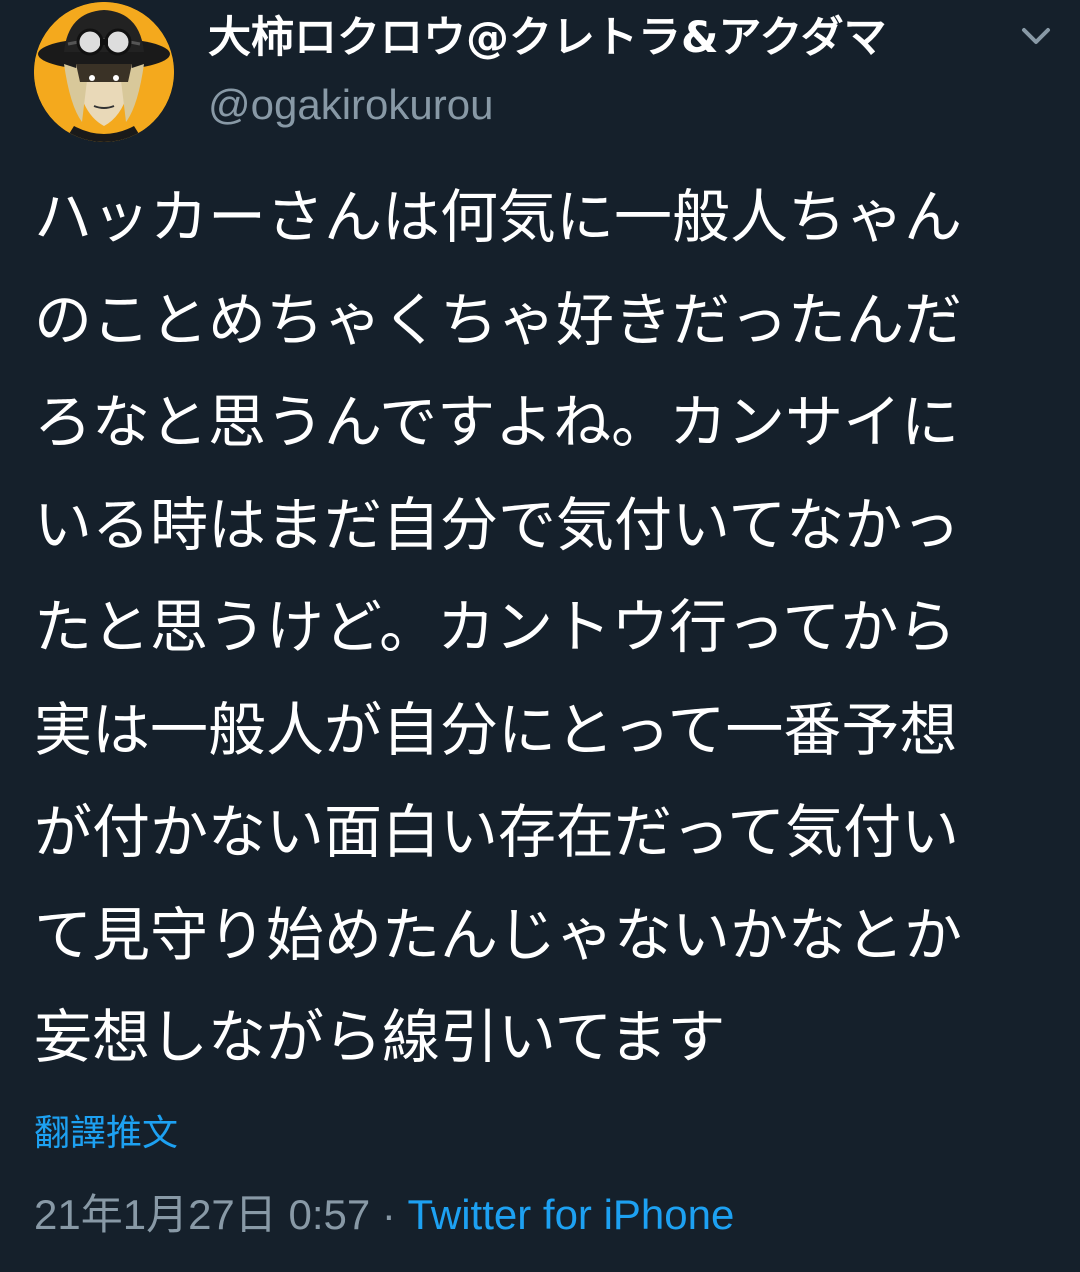 Image resolution: width=1080 pixels, height=1272 pixels. What do you see at coordinates (202, 1214) in the screenshot?
I see `timestamp: 21年1月27日 0:57` at bounding box center [202, 1214].